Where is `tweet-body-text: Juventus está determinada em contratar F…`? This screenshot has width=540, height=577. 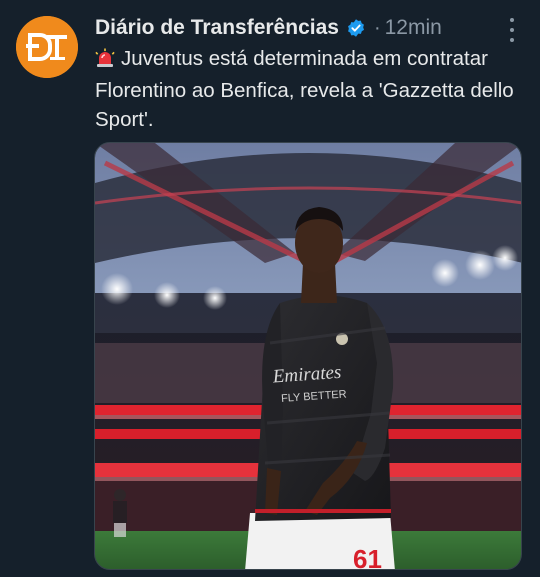
tweet-body-text: Juventus está determinada em contratar F… is located at coordinates (304, 89).